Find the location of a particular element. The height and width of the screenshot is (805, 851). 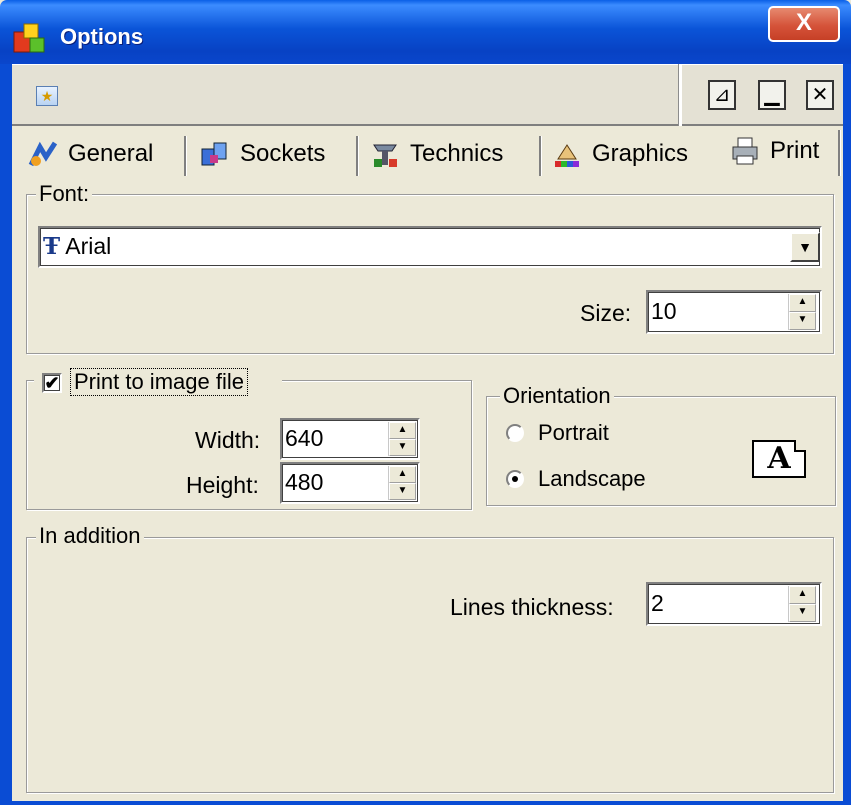

print-to-image-label: Print to image file is located at coordinates (159, 382).